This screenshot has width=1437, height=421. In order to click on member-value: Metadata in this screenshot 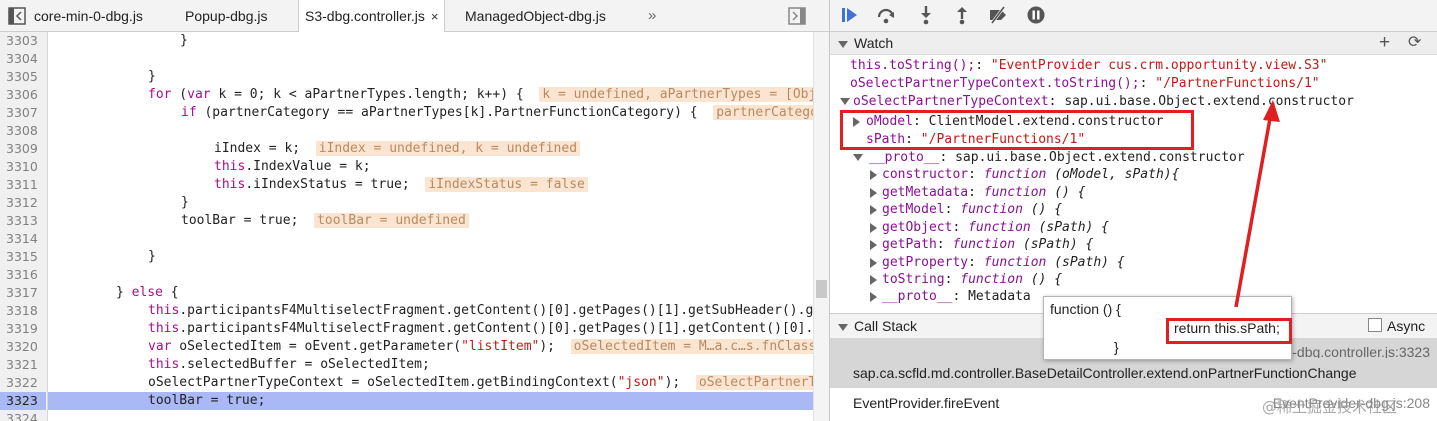, I will do `click(999, 296)`.